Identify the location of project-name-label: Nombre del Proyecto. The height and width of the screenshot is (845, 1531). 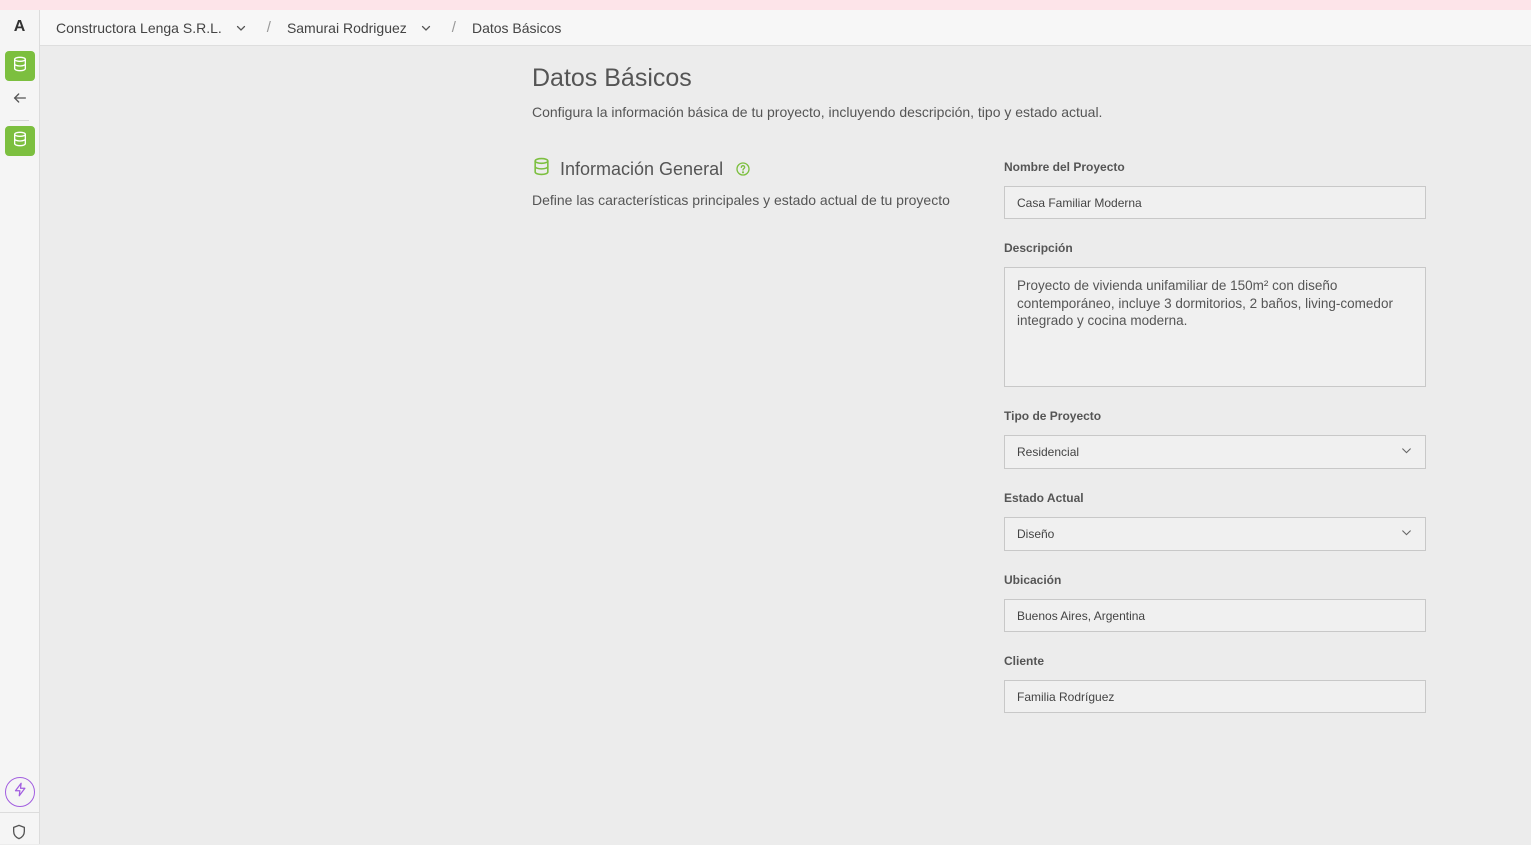
(1064, 167).